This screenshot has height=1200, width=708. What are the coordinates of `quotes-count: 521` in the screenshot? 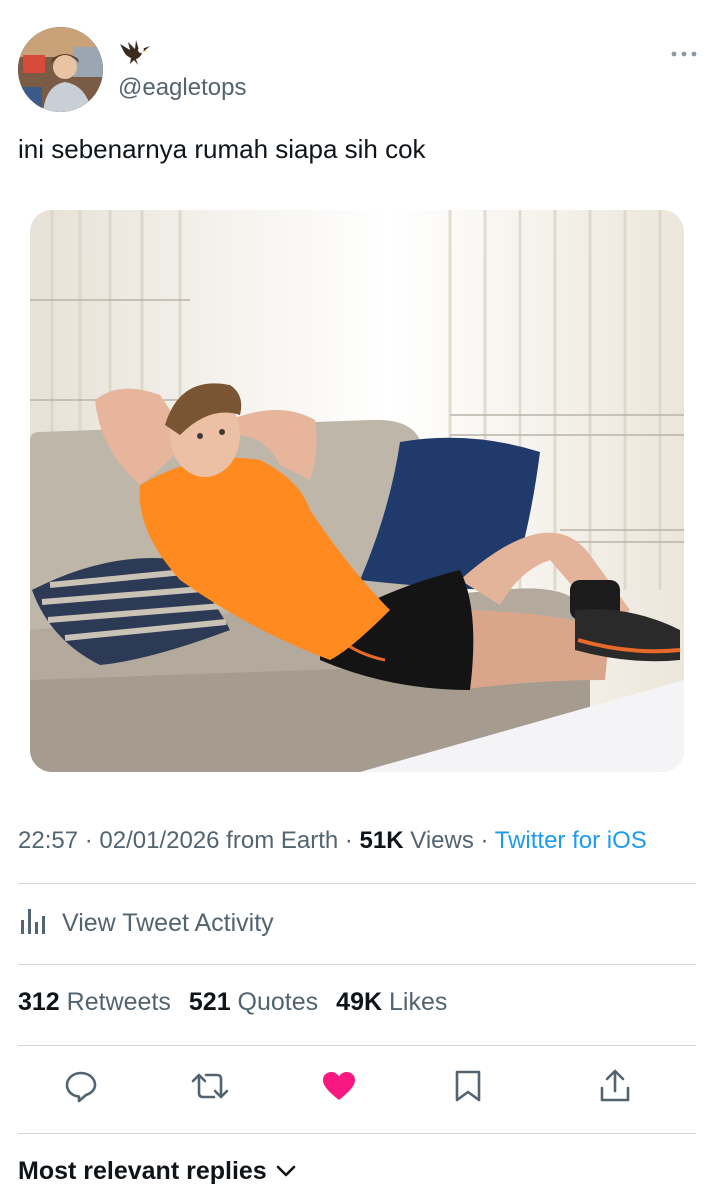 It's located at (209, 1002).